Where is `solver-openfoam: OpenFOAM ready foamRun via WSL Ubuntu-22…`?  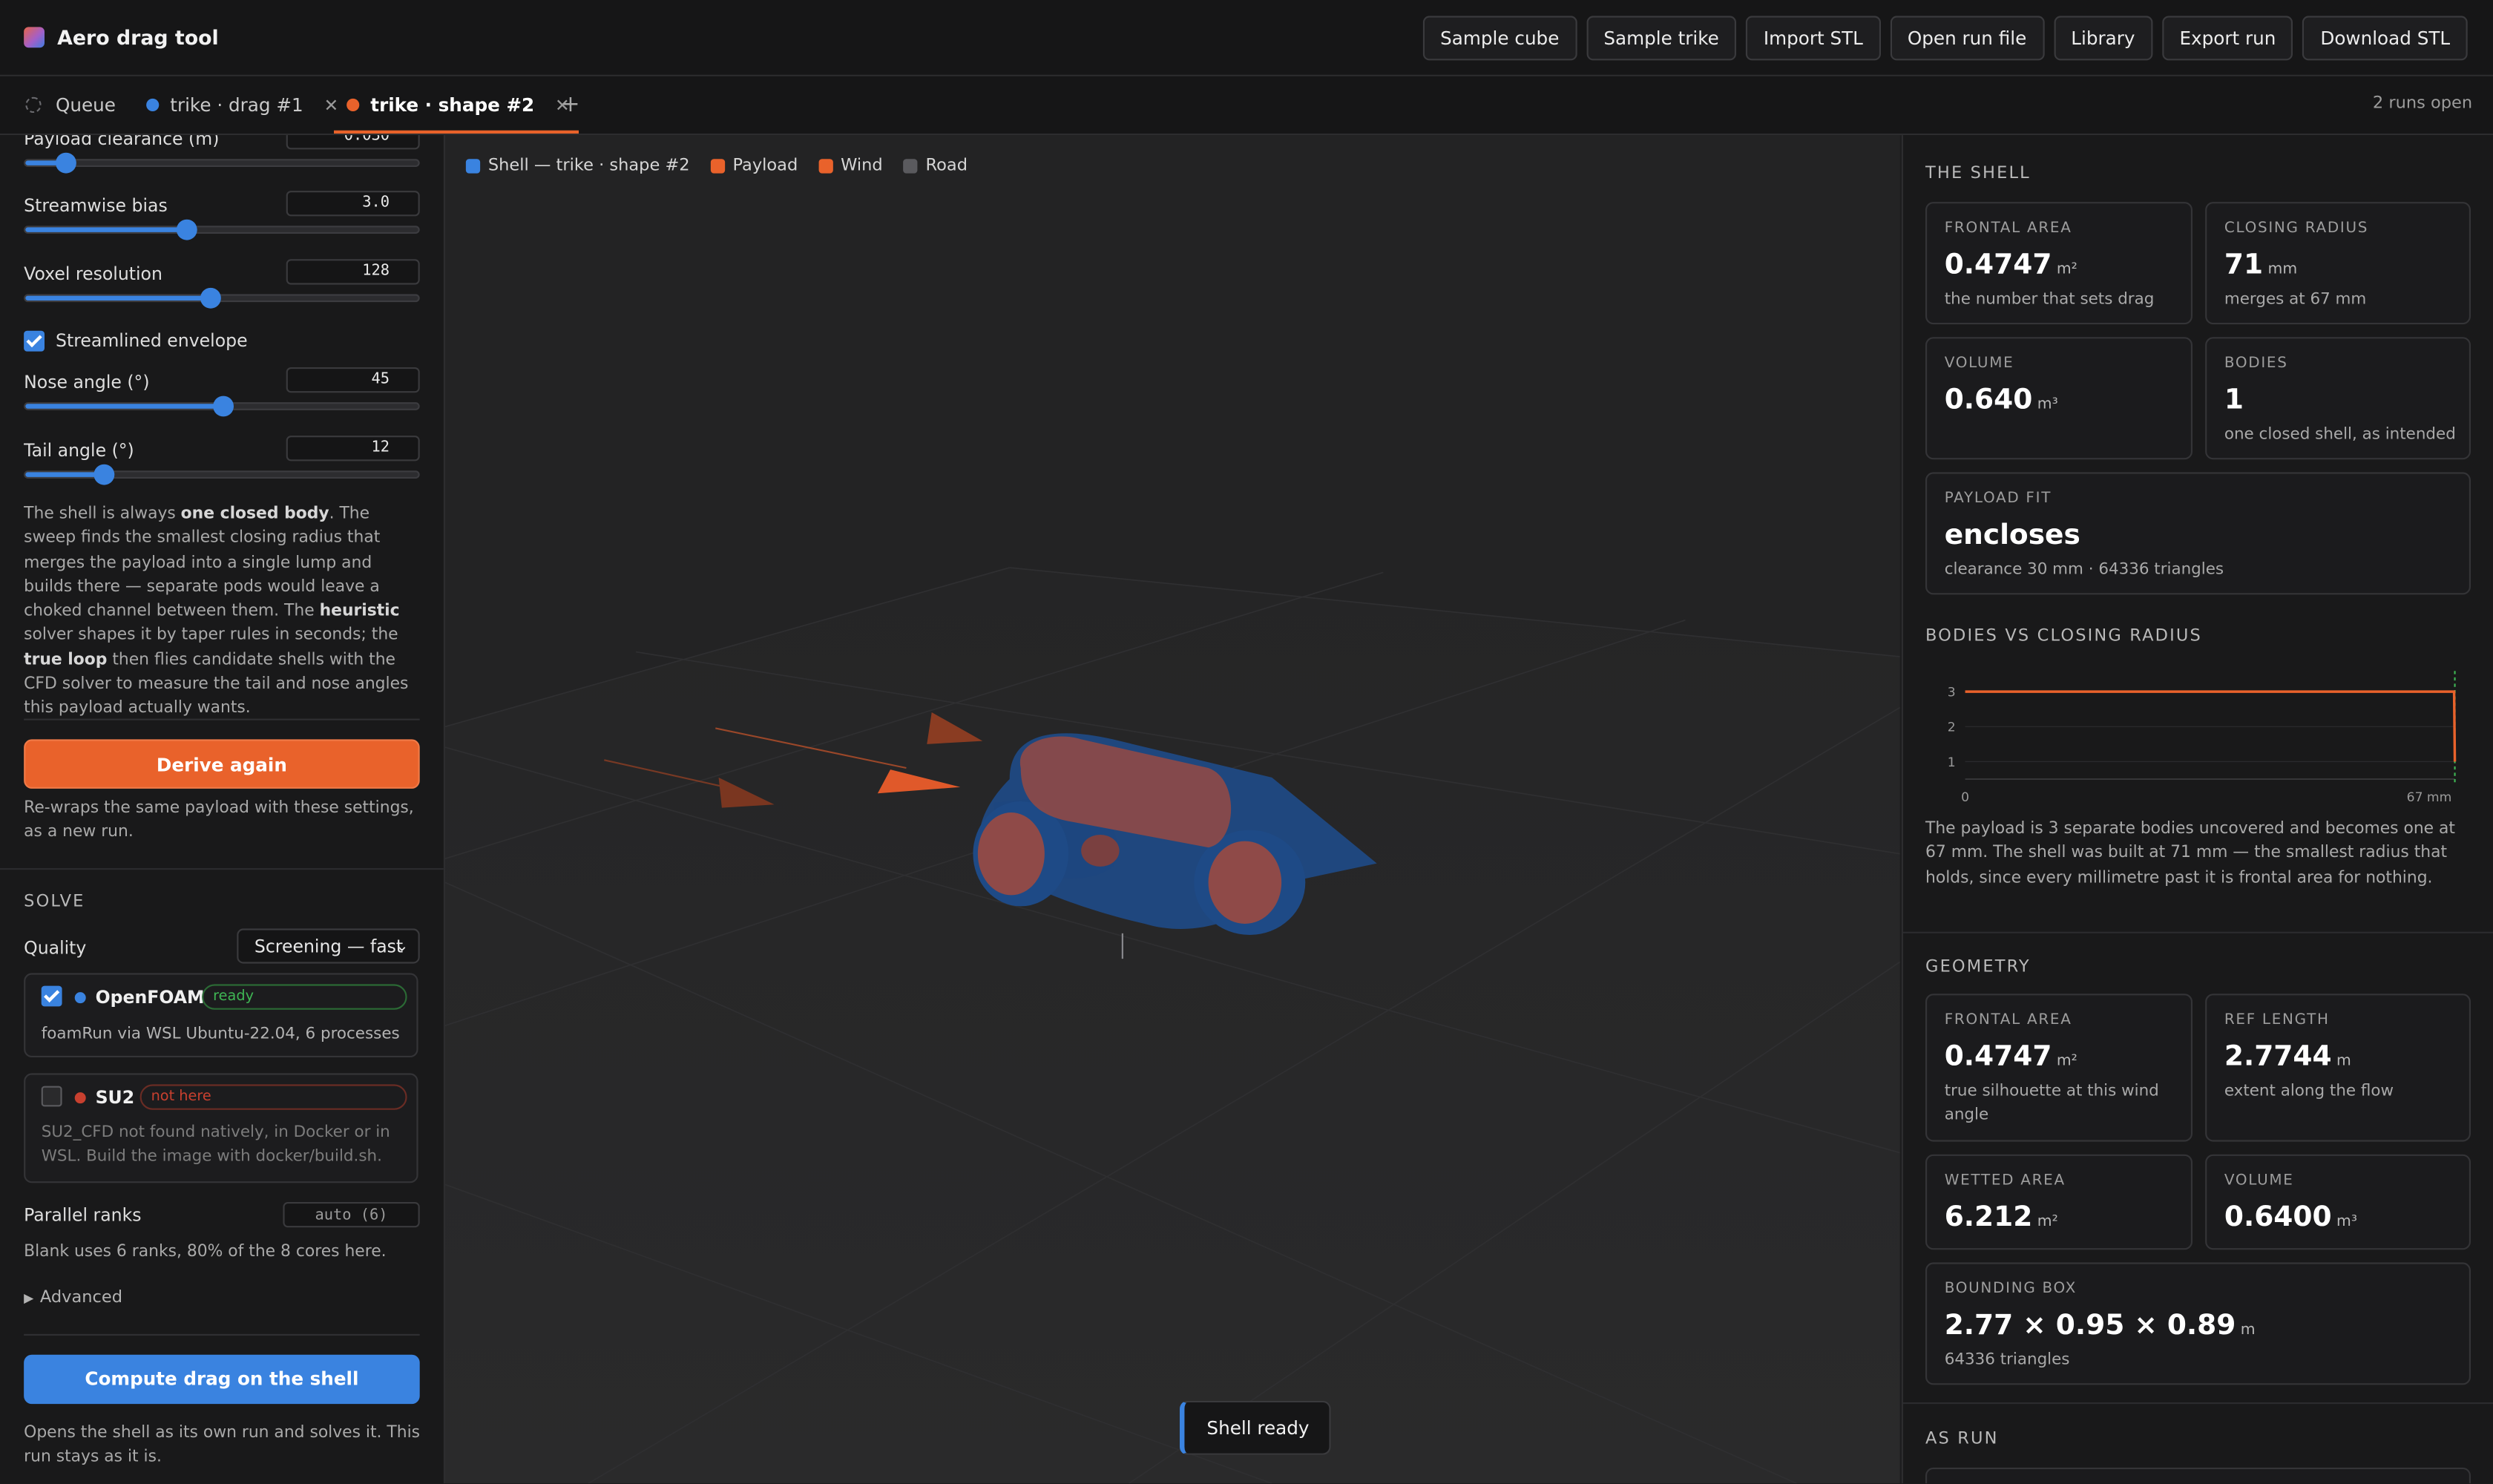
solver-openfoam: OpenFOAM ready foamRun via WSL Ubuntu-22… is located at coordinates (221, 1015).